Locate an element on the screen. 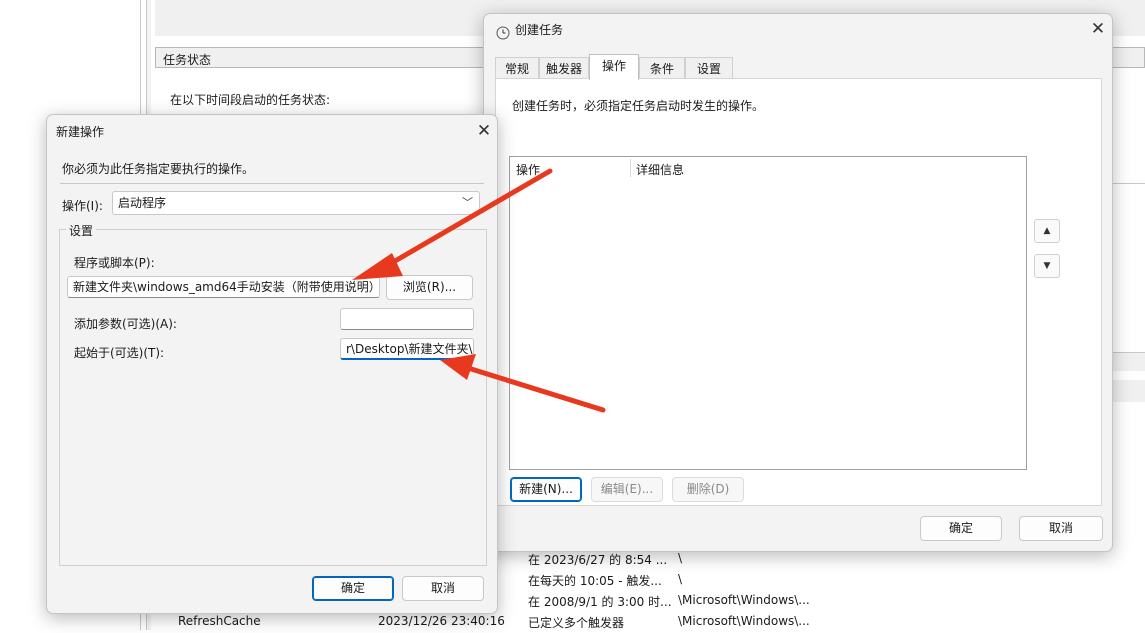 The width and height of the screenshot is (1145, 633). arrow-up-icon: ▲ is located at coordinates (1047, 231).